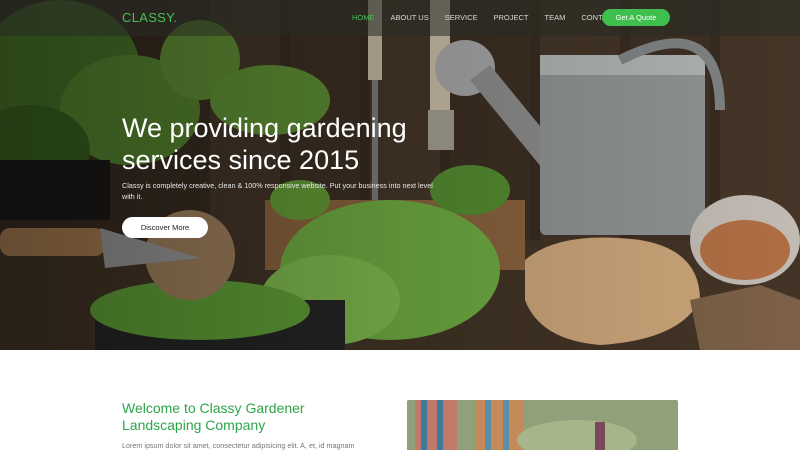 This screenshot has height=450, width=800. Describe the element at coordinates (636, 17) in the screenshot. I see `get-a-quote-button: Get A Quote` at that location.